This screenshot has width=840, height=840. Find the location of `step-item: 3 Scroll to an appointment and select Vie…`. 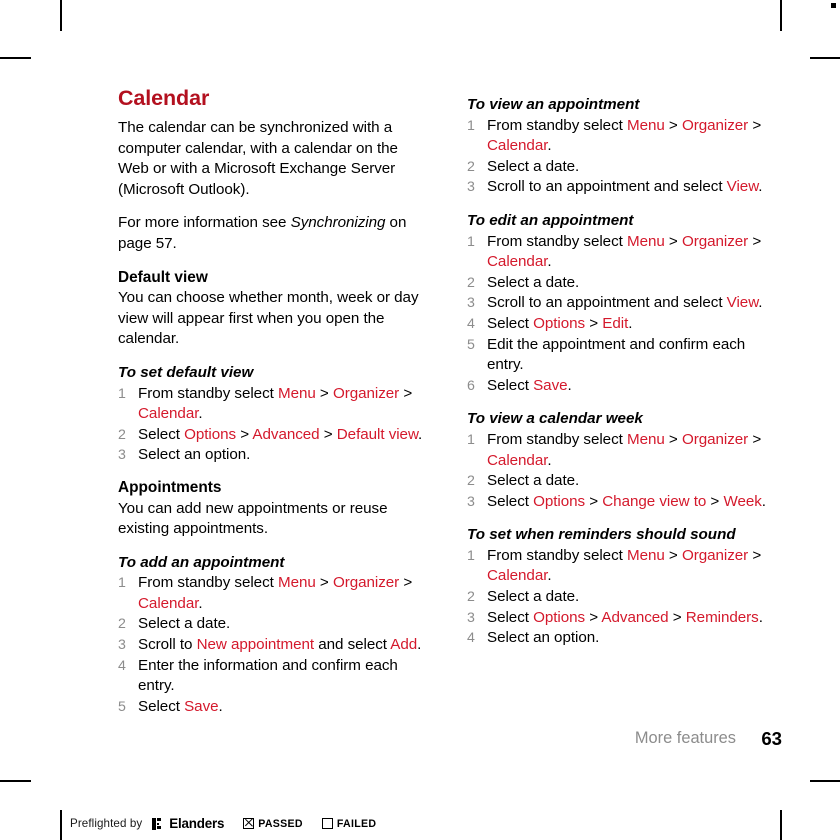

step-item: 3 Scroll to an appointment and select Vie… is located at coordinates (622, 187).